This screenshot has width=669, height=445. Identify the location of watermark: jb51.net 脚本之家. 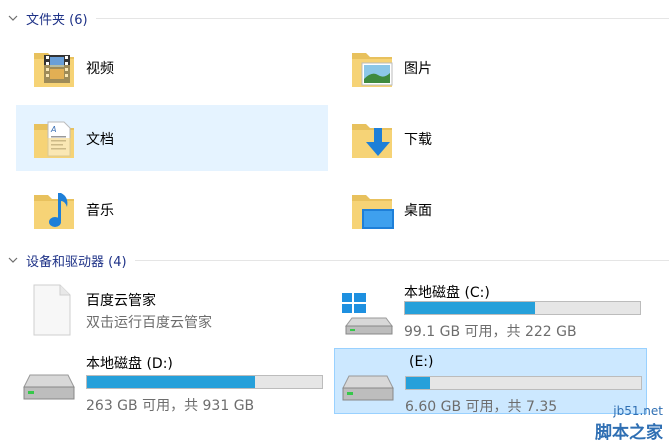
(629, 423).